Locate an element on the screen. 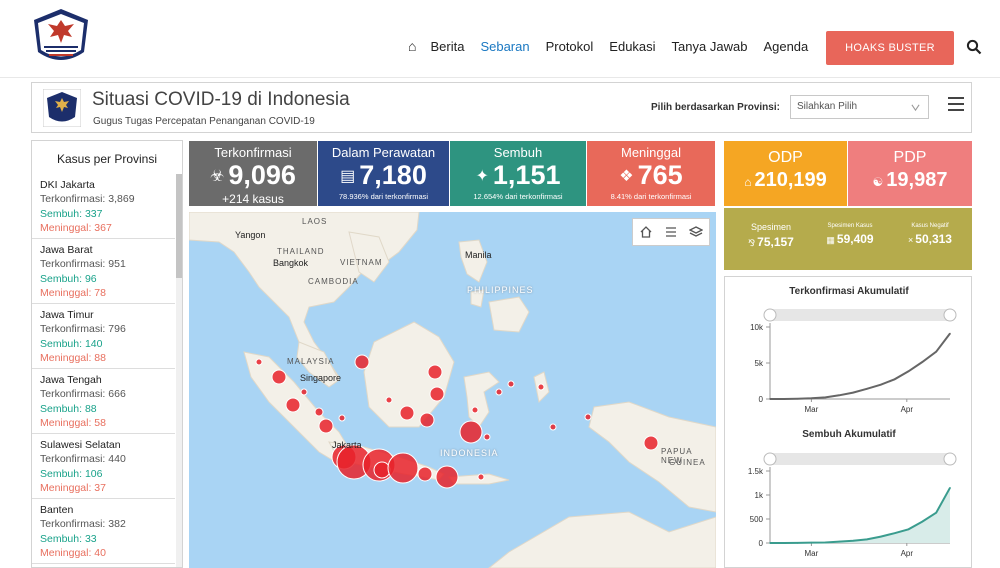 This screenshot has width=1000, height=568. specimen-cases-value: 59,409 is located at coordinates (855, 239).